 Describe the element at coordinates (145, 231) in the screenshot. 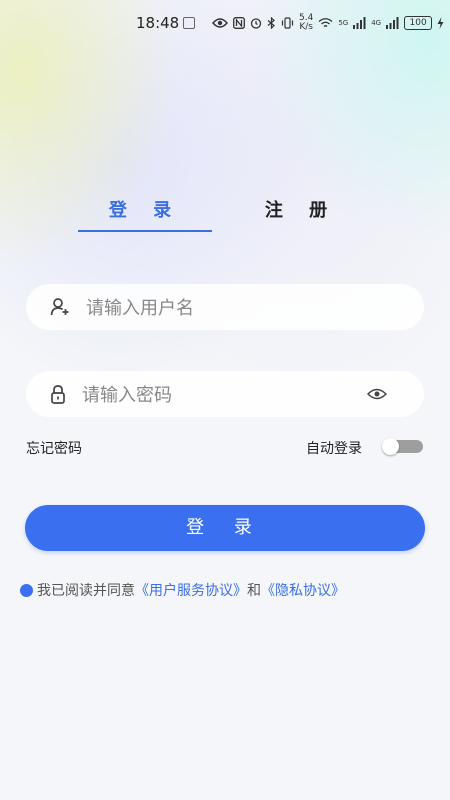

I see `active-tab-indicator` at that location.